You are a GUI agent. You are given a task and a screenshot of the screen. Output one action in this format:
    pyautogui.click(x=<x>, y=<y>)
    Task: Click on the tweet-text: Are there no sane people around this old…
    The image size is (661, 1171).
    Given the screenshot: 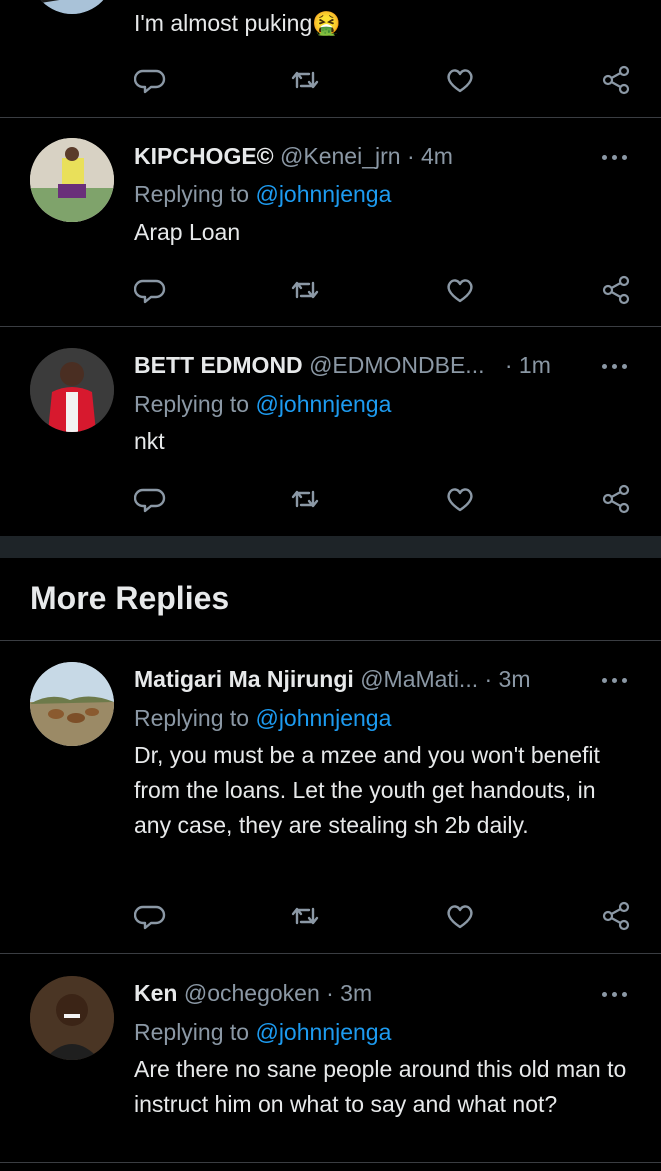 What is the action you would take?
    pyautogui.click(x=380, y=1086)
    